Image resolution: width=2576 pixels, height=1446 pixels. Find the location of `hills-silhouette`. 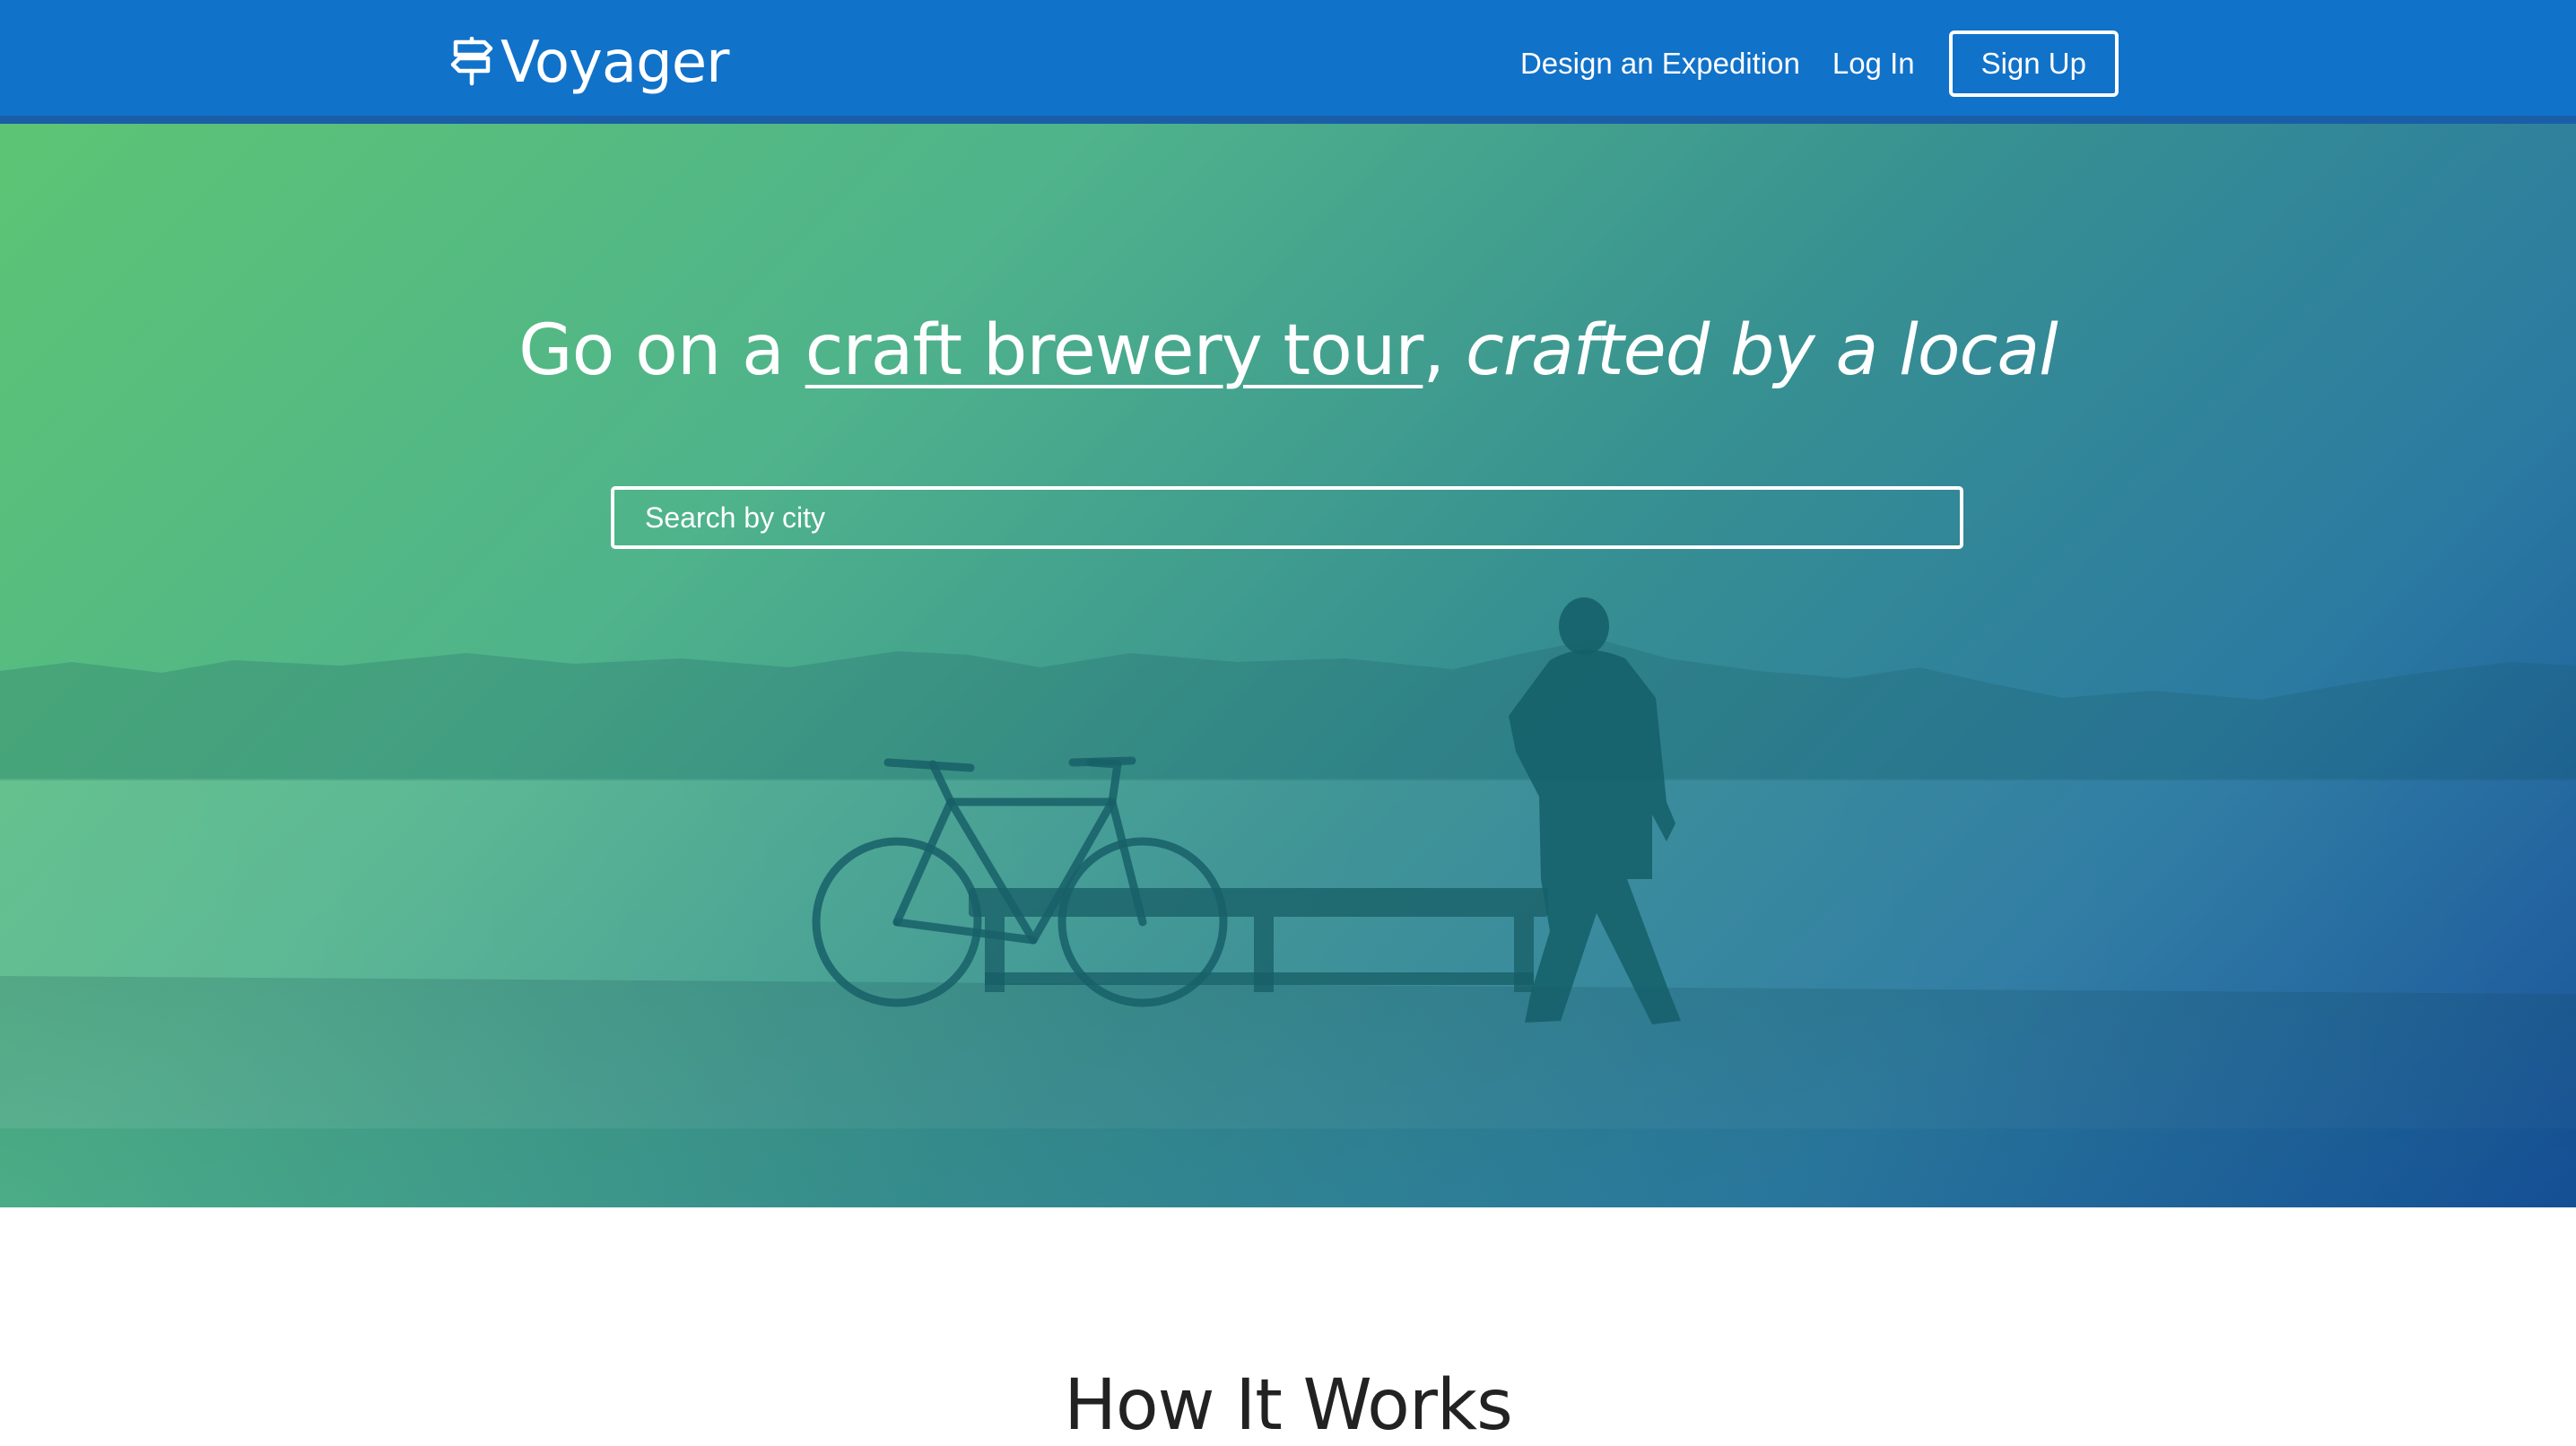

hills-silhouette is located at coordinates (1288, 709).